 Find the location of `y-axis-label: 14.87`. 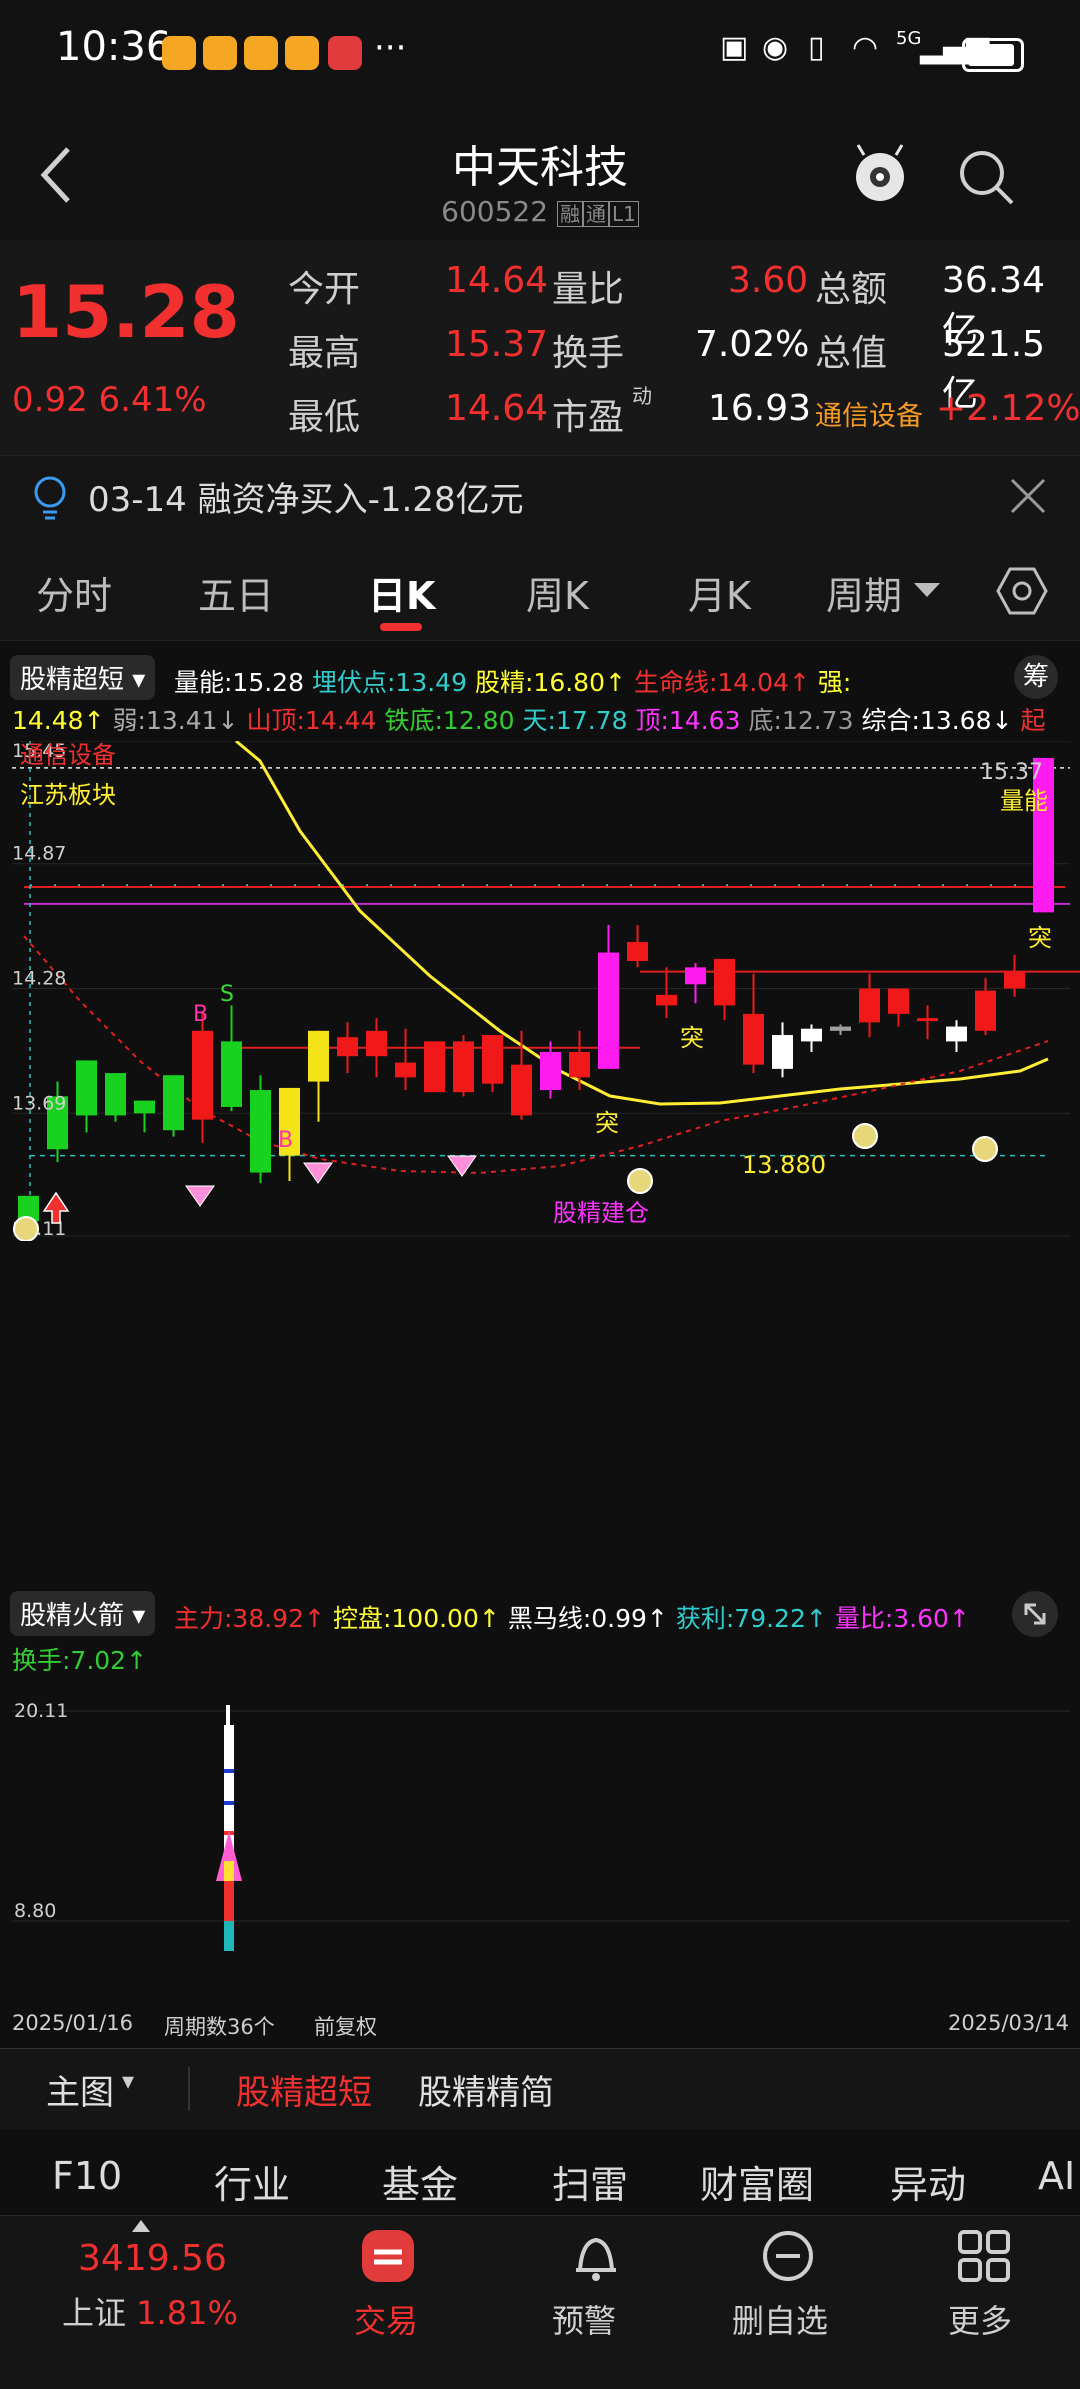

y-axis-label: 14.87 is located at coordinates (39, 854).